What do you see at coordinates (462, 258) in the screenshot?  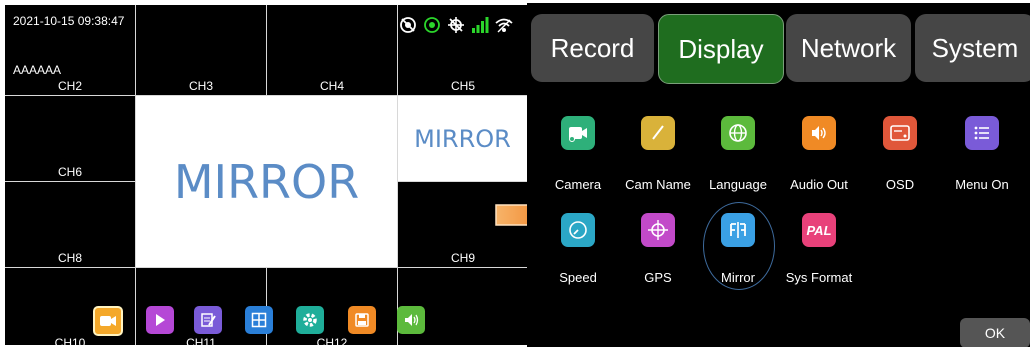 I see `channel-label: CH9` at bounding box center [462, 258].